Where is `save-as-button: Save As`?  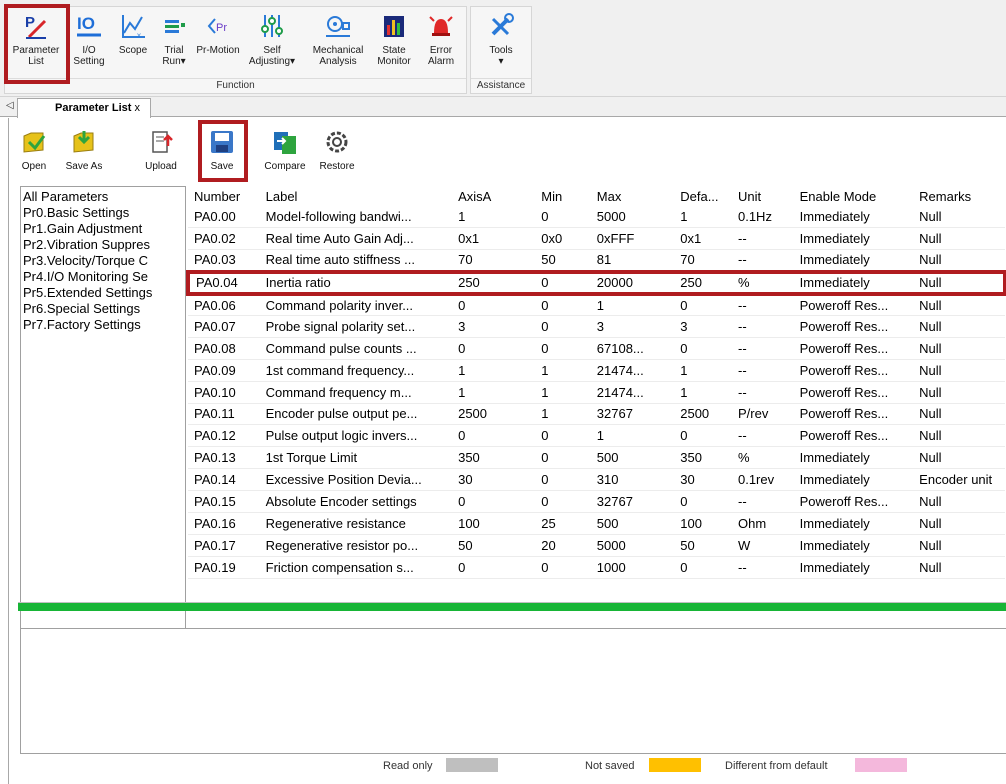 save-as-button: Save As is located at coordinates (84, 154).